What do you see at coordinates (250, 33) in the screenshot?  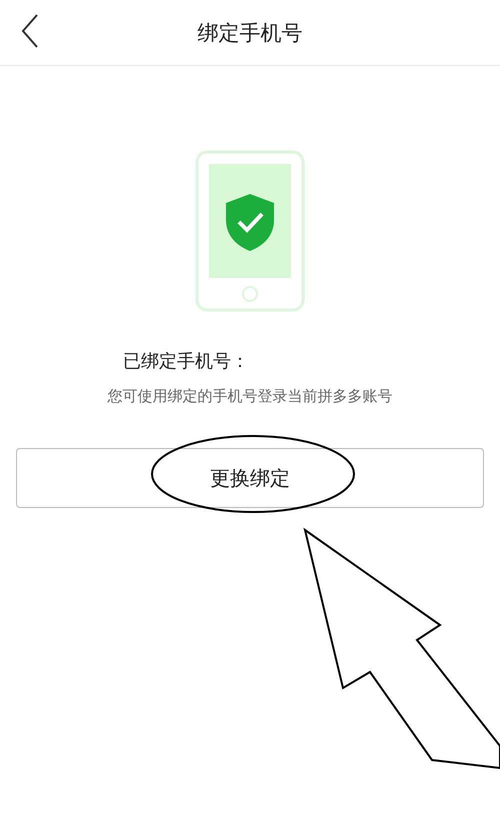 I see `page-title: 绑定手机号` at bounding box center [250, 33].